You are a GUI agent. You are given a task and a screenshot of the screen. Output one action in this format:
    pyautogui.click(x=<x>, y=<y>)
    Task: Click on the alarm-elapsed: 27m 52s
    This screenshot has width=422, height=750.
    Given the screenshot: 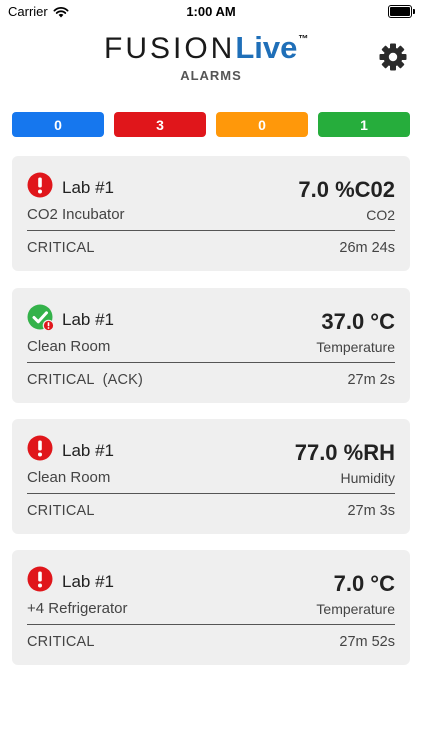 What is the action you would take?
    pyautogui.click(x=367, y=642)
    